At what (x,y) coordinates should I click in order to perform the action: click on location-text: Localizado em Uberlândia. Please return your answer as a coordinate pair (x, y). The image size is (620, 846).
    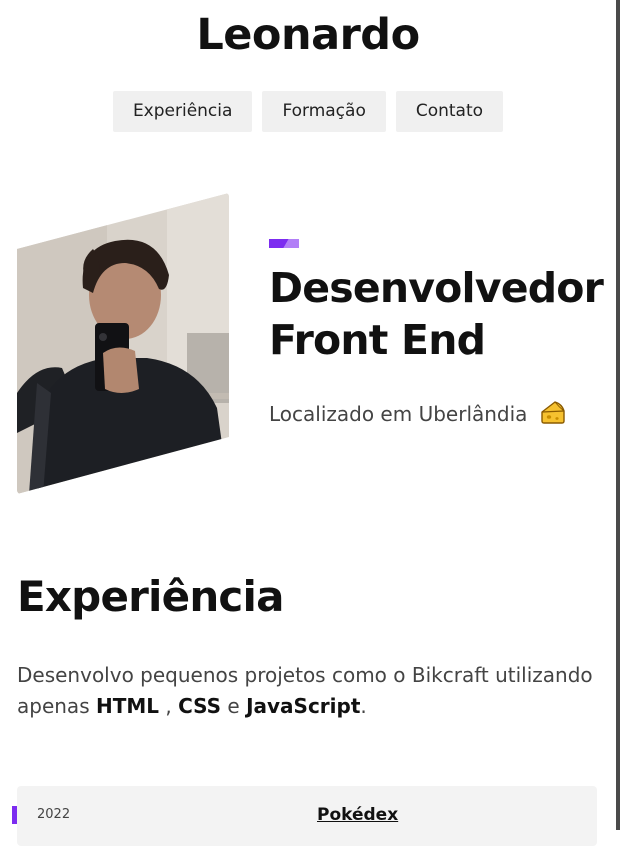
    Looking at the image, I should click on (398, 414).